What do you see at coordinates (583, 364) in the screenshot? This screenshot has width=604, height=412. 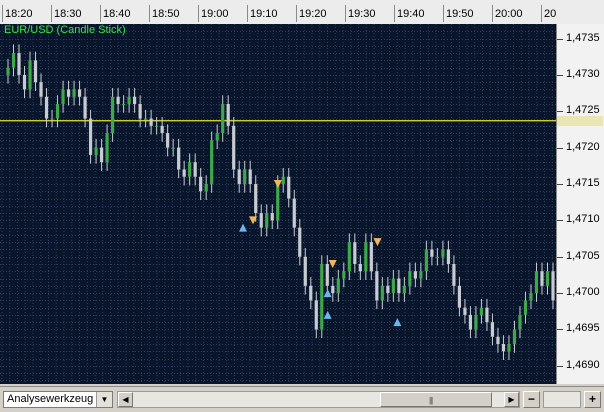 I see `price-tick-label: 1,4690` at bounding box center [583, 364].